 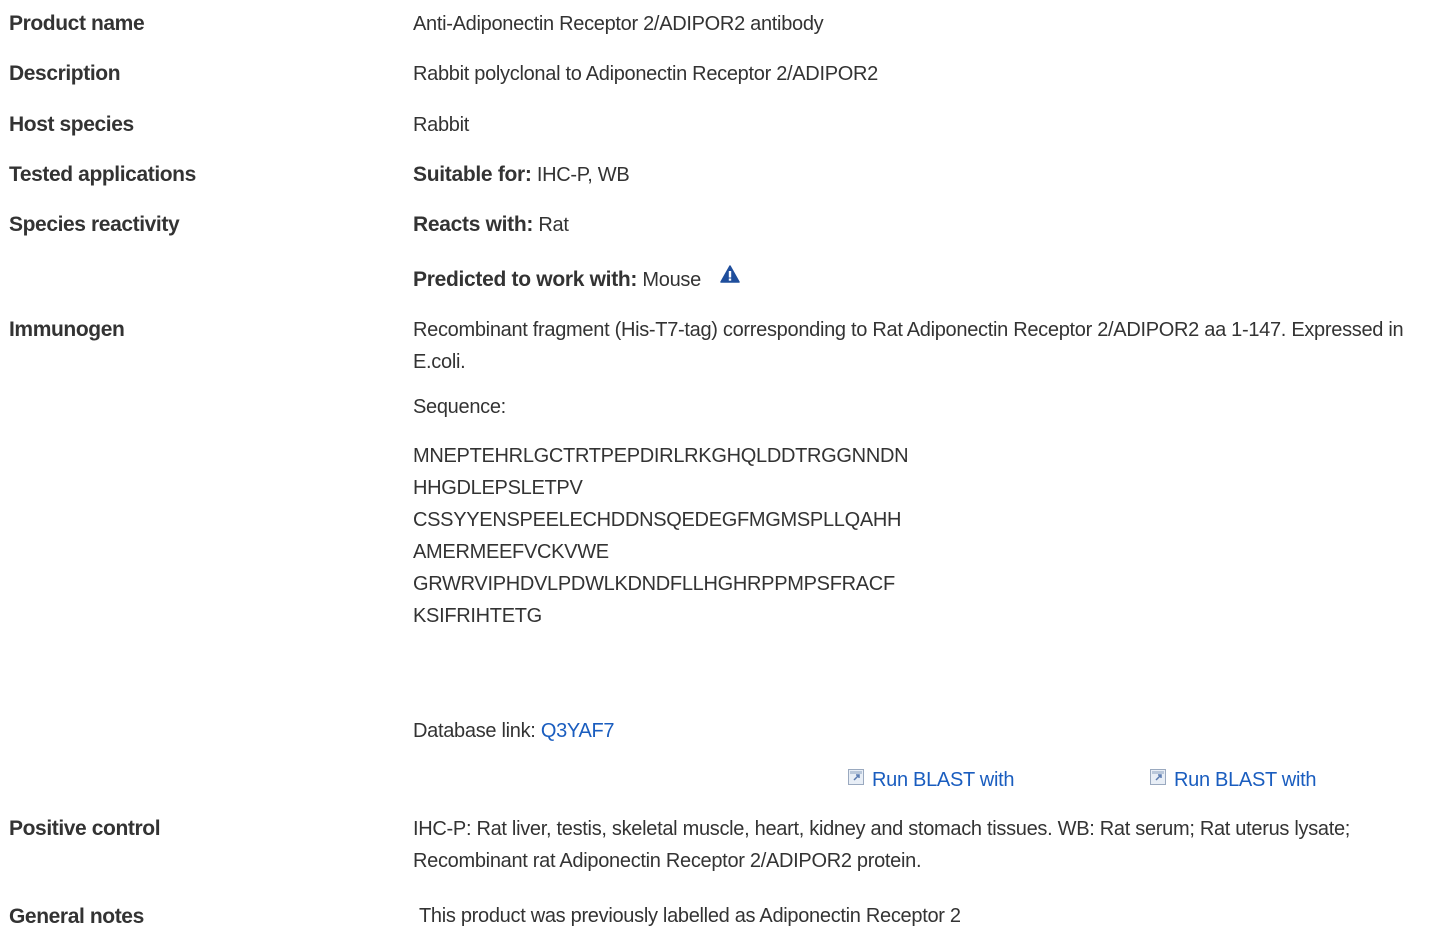 I want to click on predicted-value: Mouse, so click(x=671, y=280).